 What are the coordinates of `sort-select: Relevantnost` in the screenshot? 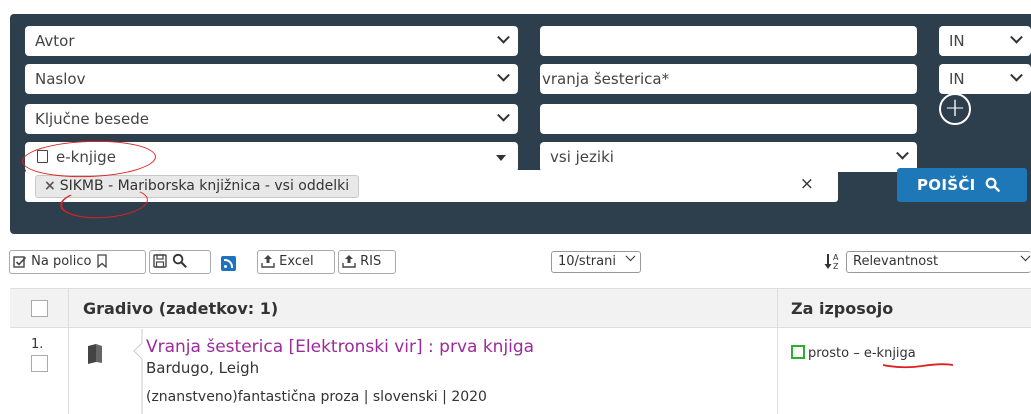 It's located at (938, 262).